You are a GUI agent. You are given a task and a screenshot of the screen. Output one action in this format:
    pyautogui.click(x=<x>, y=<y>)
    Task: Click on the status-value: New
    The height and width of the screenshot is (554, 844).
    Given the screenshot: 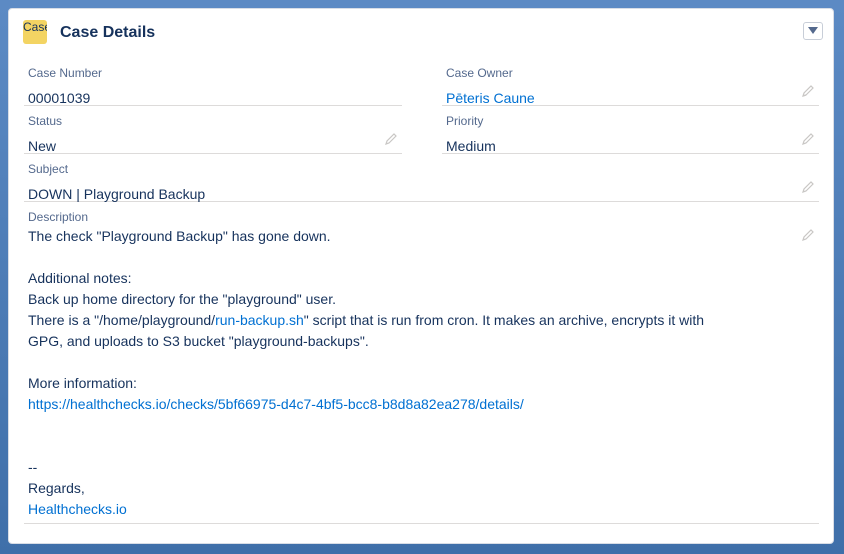 What is the action you would take?
    pyautogui.click(x=42, y=146)
    